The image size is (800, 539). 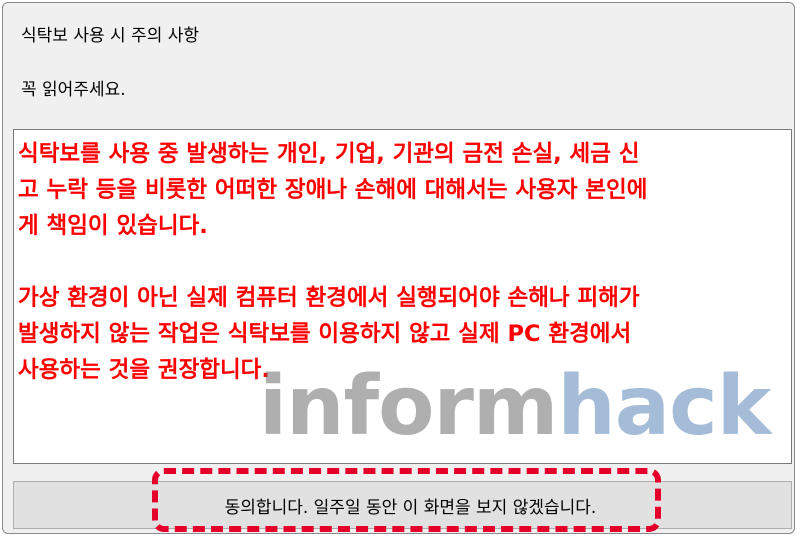 What do you see at coordinates (410, 507) in the screenshot?
I see `agree-button-label: 동의합니다. 일주일 동안 이 화면을 보지 않겠습니다.` at bounding box center [410, 507].